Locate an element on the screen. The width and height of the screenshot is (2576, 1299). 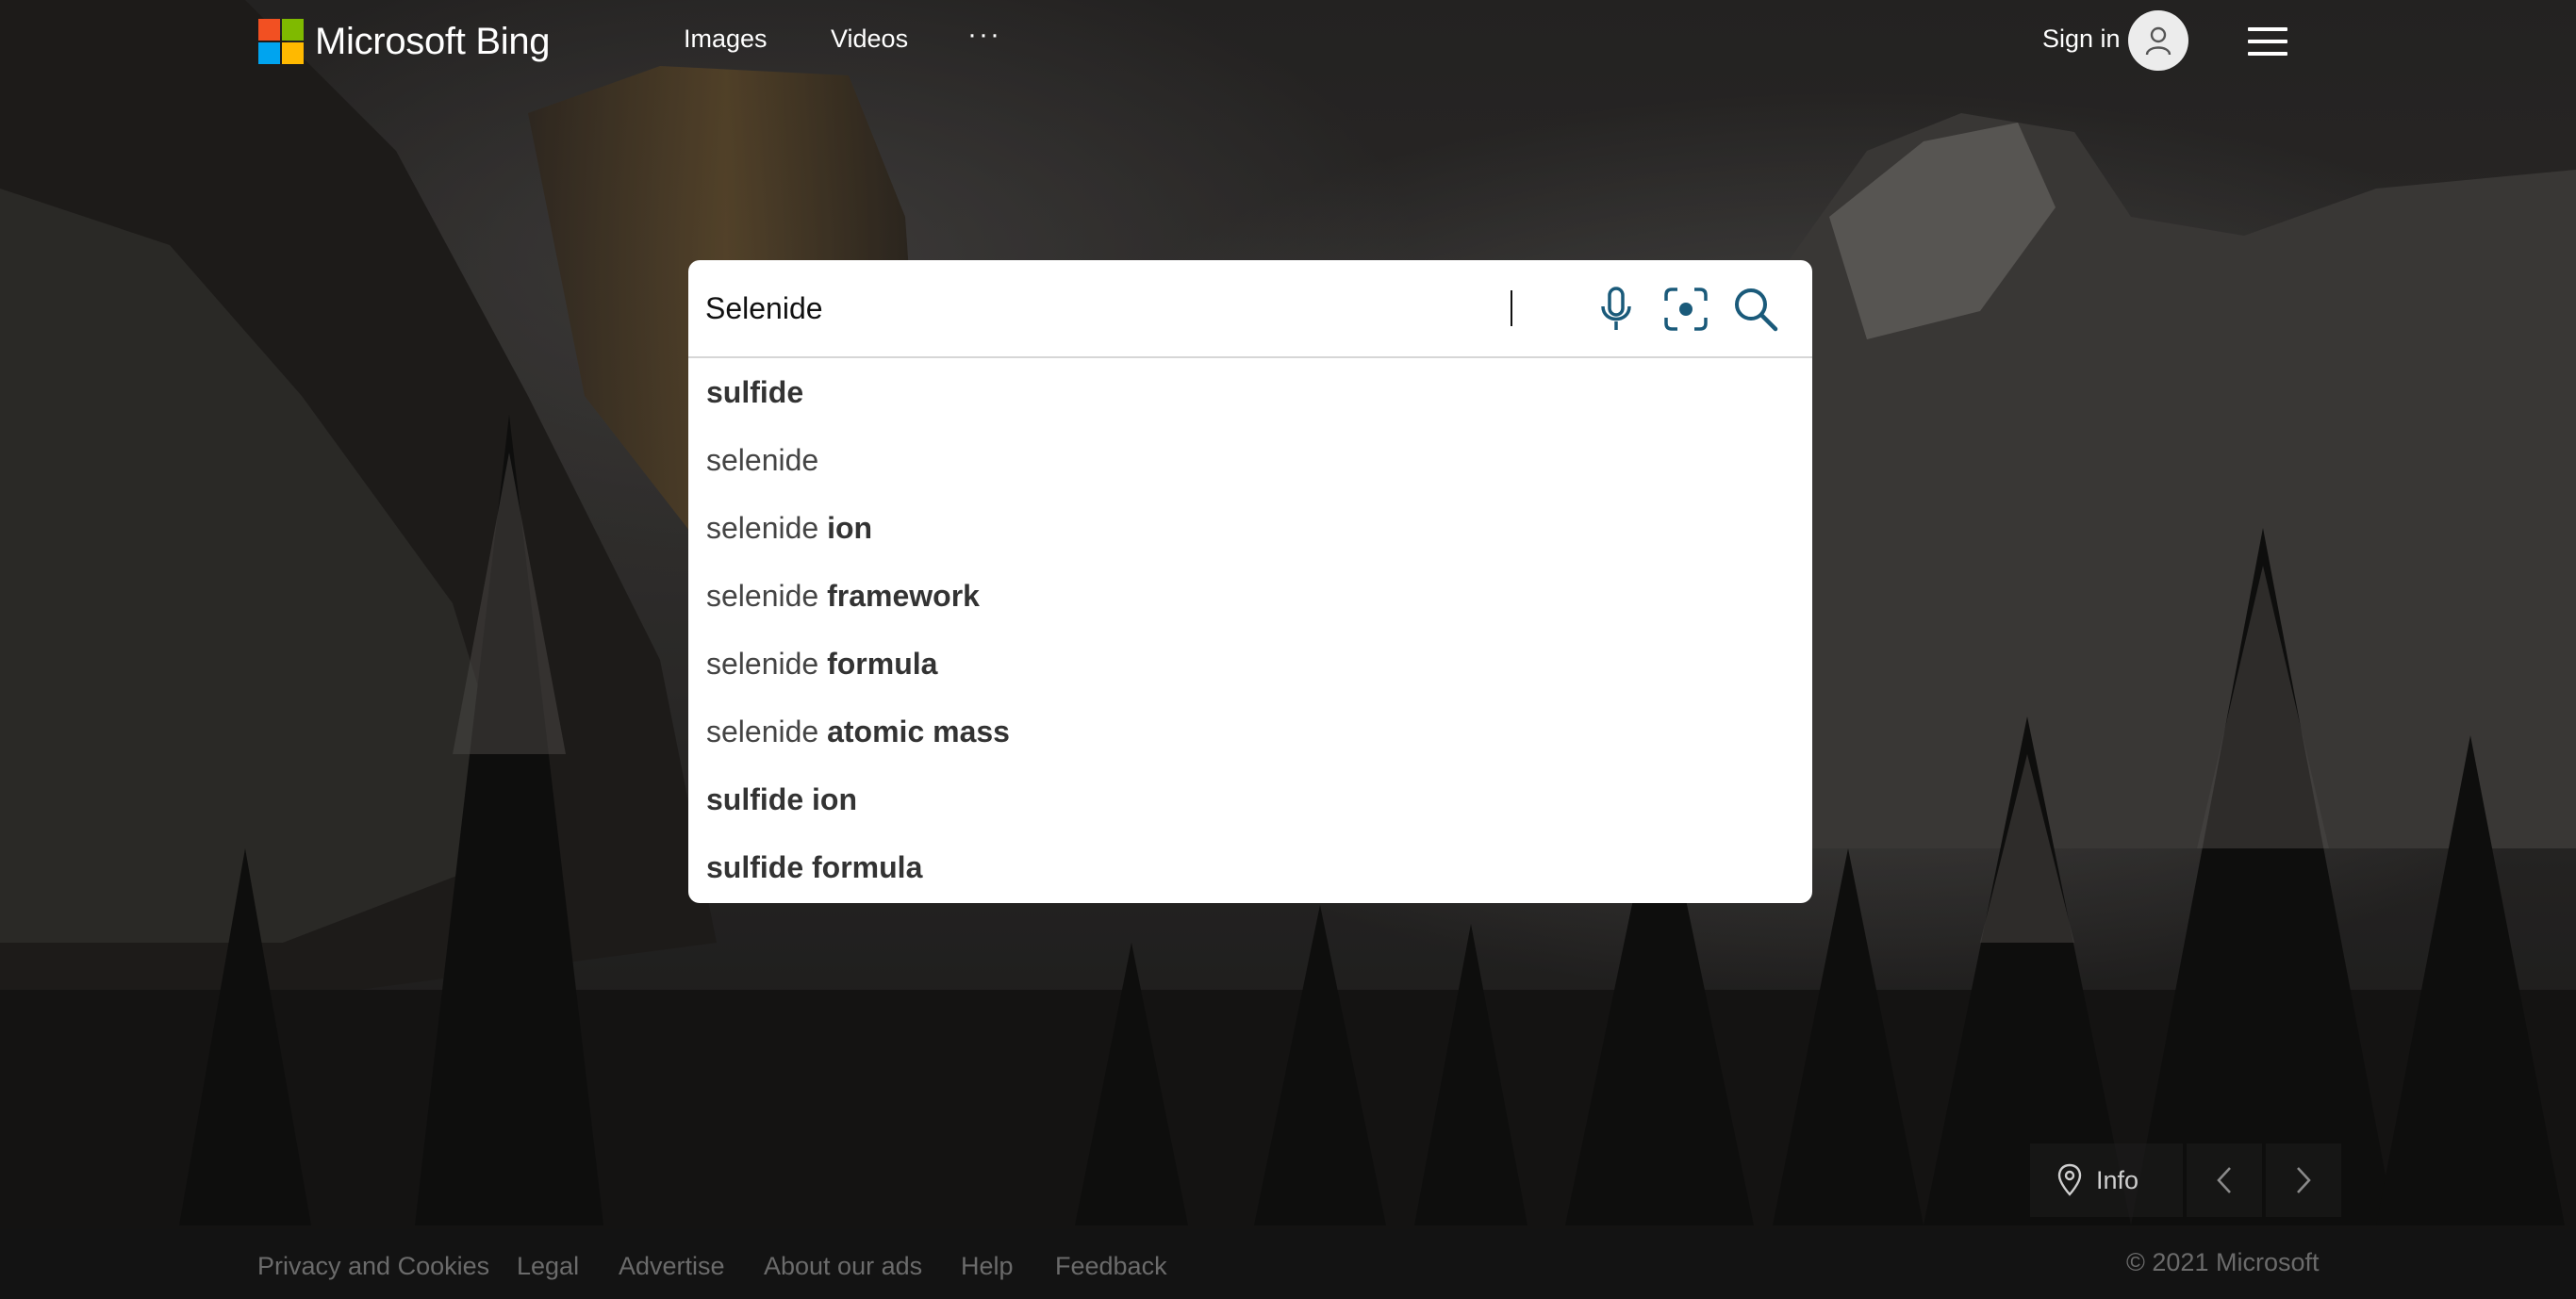
footer-link-privacy: Privacy and Cookies is located at coordinates (373, 1266).